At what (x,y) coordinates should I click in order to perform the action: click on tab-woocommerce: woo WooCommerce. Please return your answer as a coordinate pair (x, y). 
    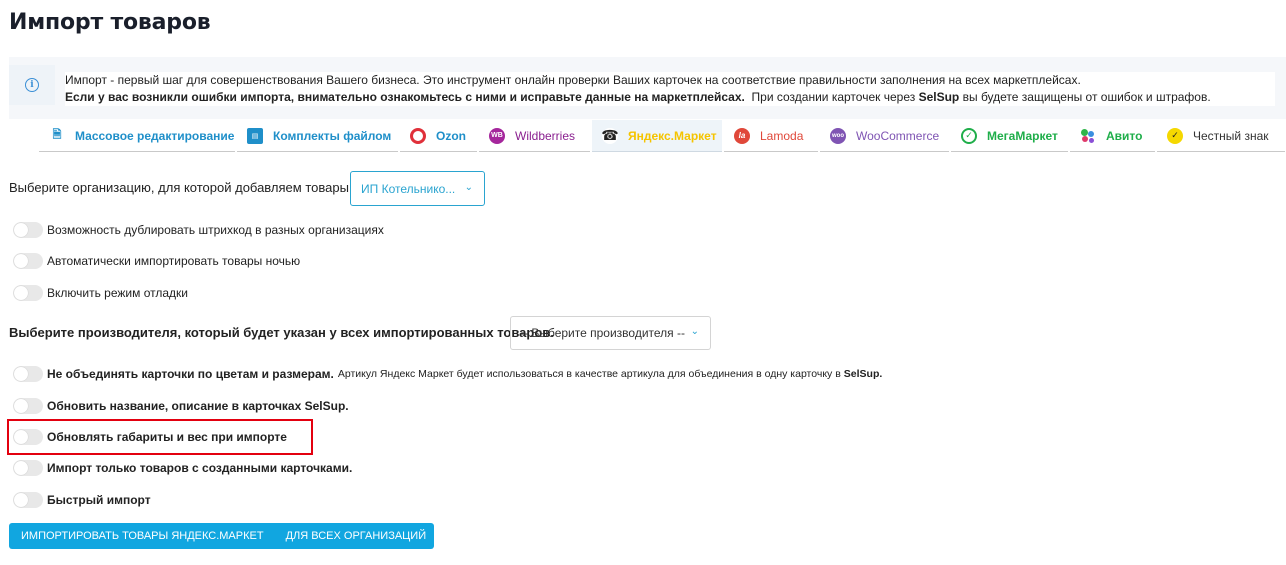
    Looking at the image, I should click on (884, 136).